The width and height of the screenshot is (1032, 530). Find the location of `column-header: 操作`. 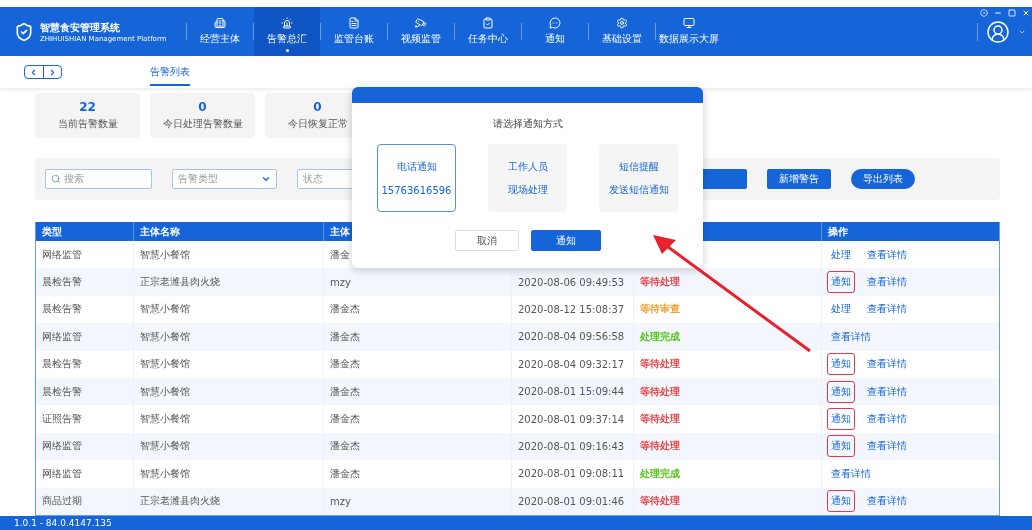

column-header: 操作 is located at coordinates (837, 231).